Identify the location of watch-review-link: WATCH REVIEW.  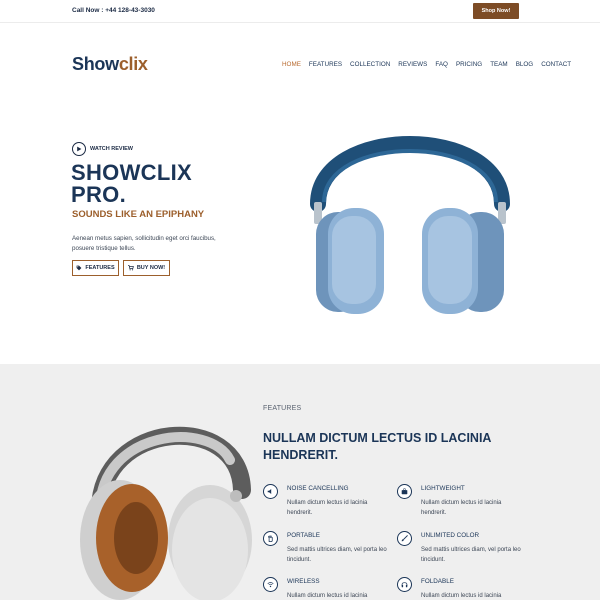
(102, 149).